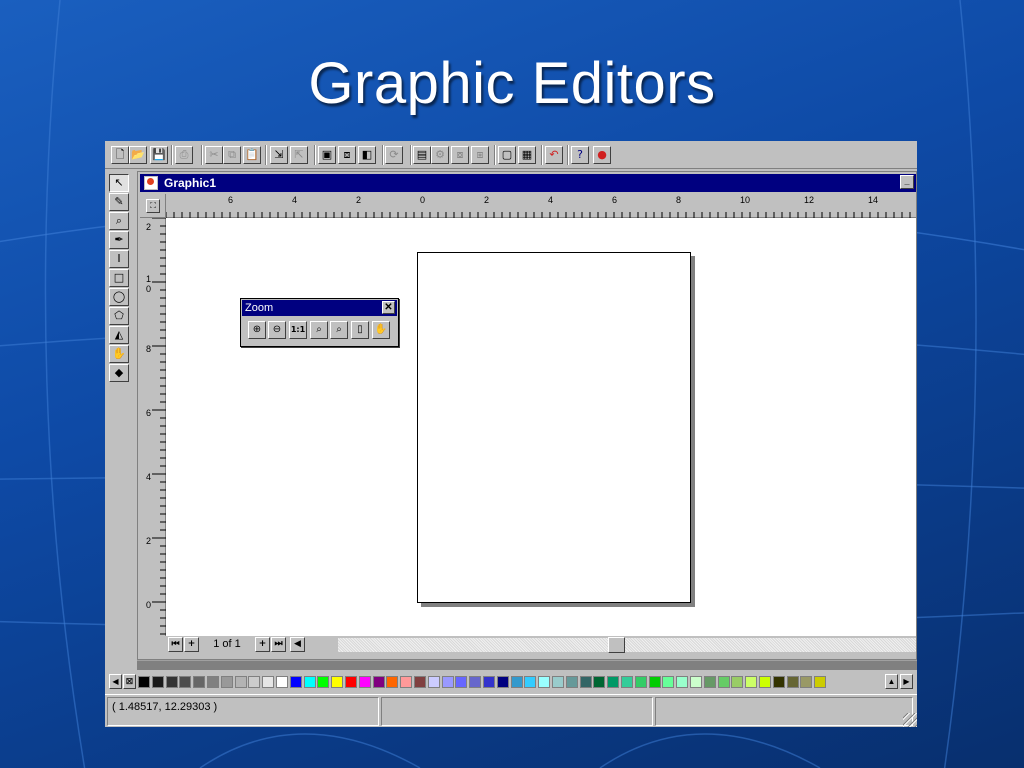 This screenshot has height=768, width=1024. I want to click on freehand-tool: ✎, so click(119, 202).